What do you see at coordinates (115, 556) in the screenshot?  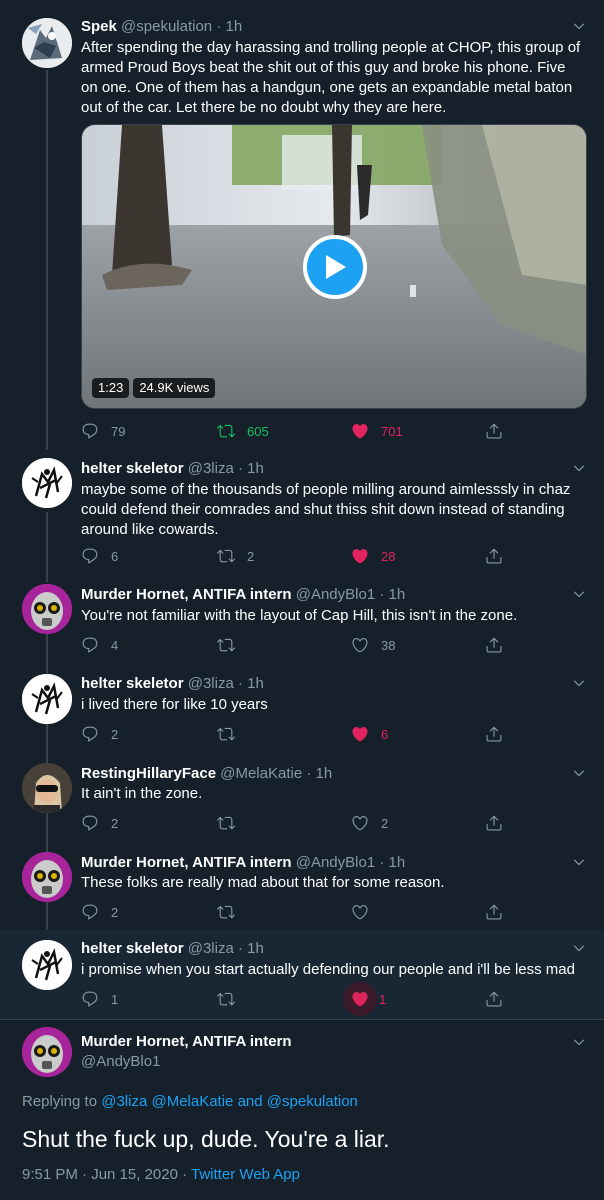 I see `reply-count: 6` at bounding box center [115, 556].